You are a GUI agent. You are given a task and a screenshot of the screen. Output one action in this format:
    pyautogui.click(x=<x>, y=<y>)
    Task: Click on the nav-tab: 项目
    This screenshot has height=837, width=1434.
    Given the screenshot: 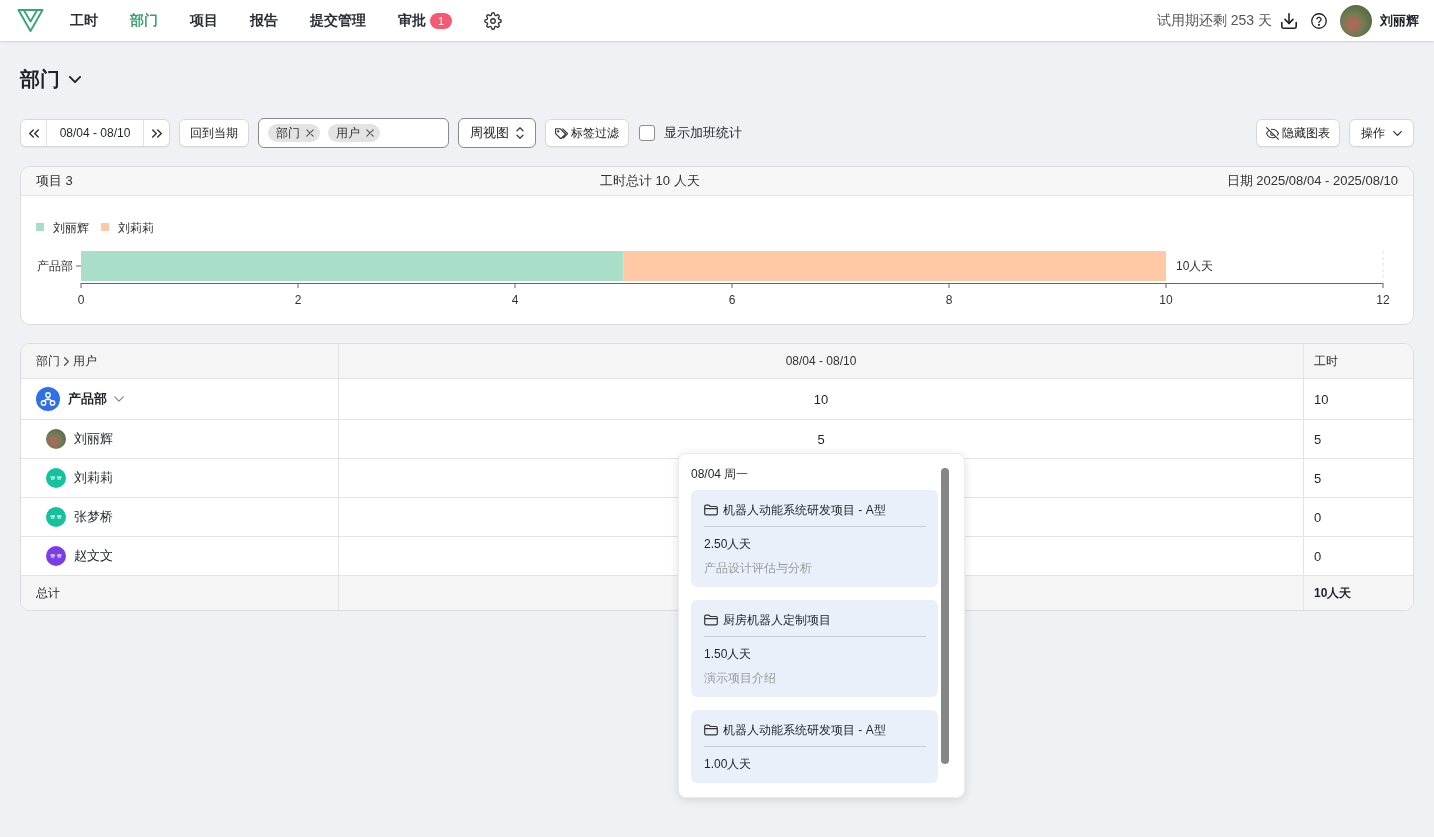 What is the action you would take?
    pyautogui.click(x=204, y=20)
    